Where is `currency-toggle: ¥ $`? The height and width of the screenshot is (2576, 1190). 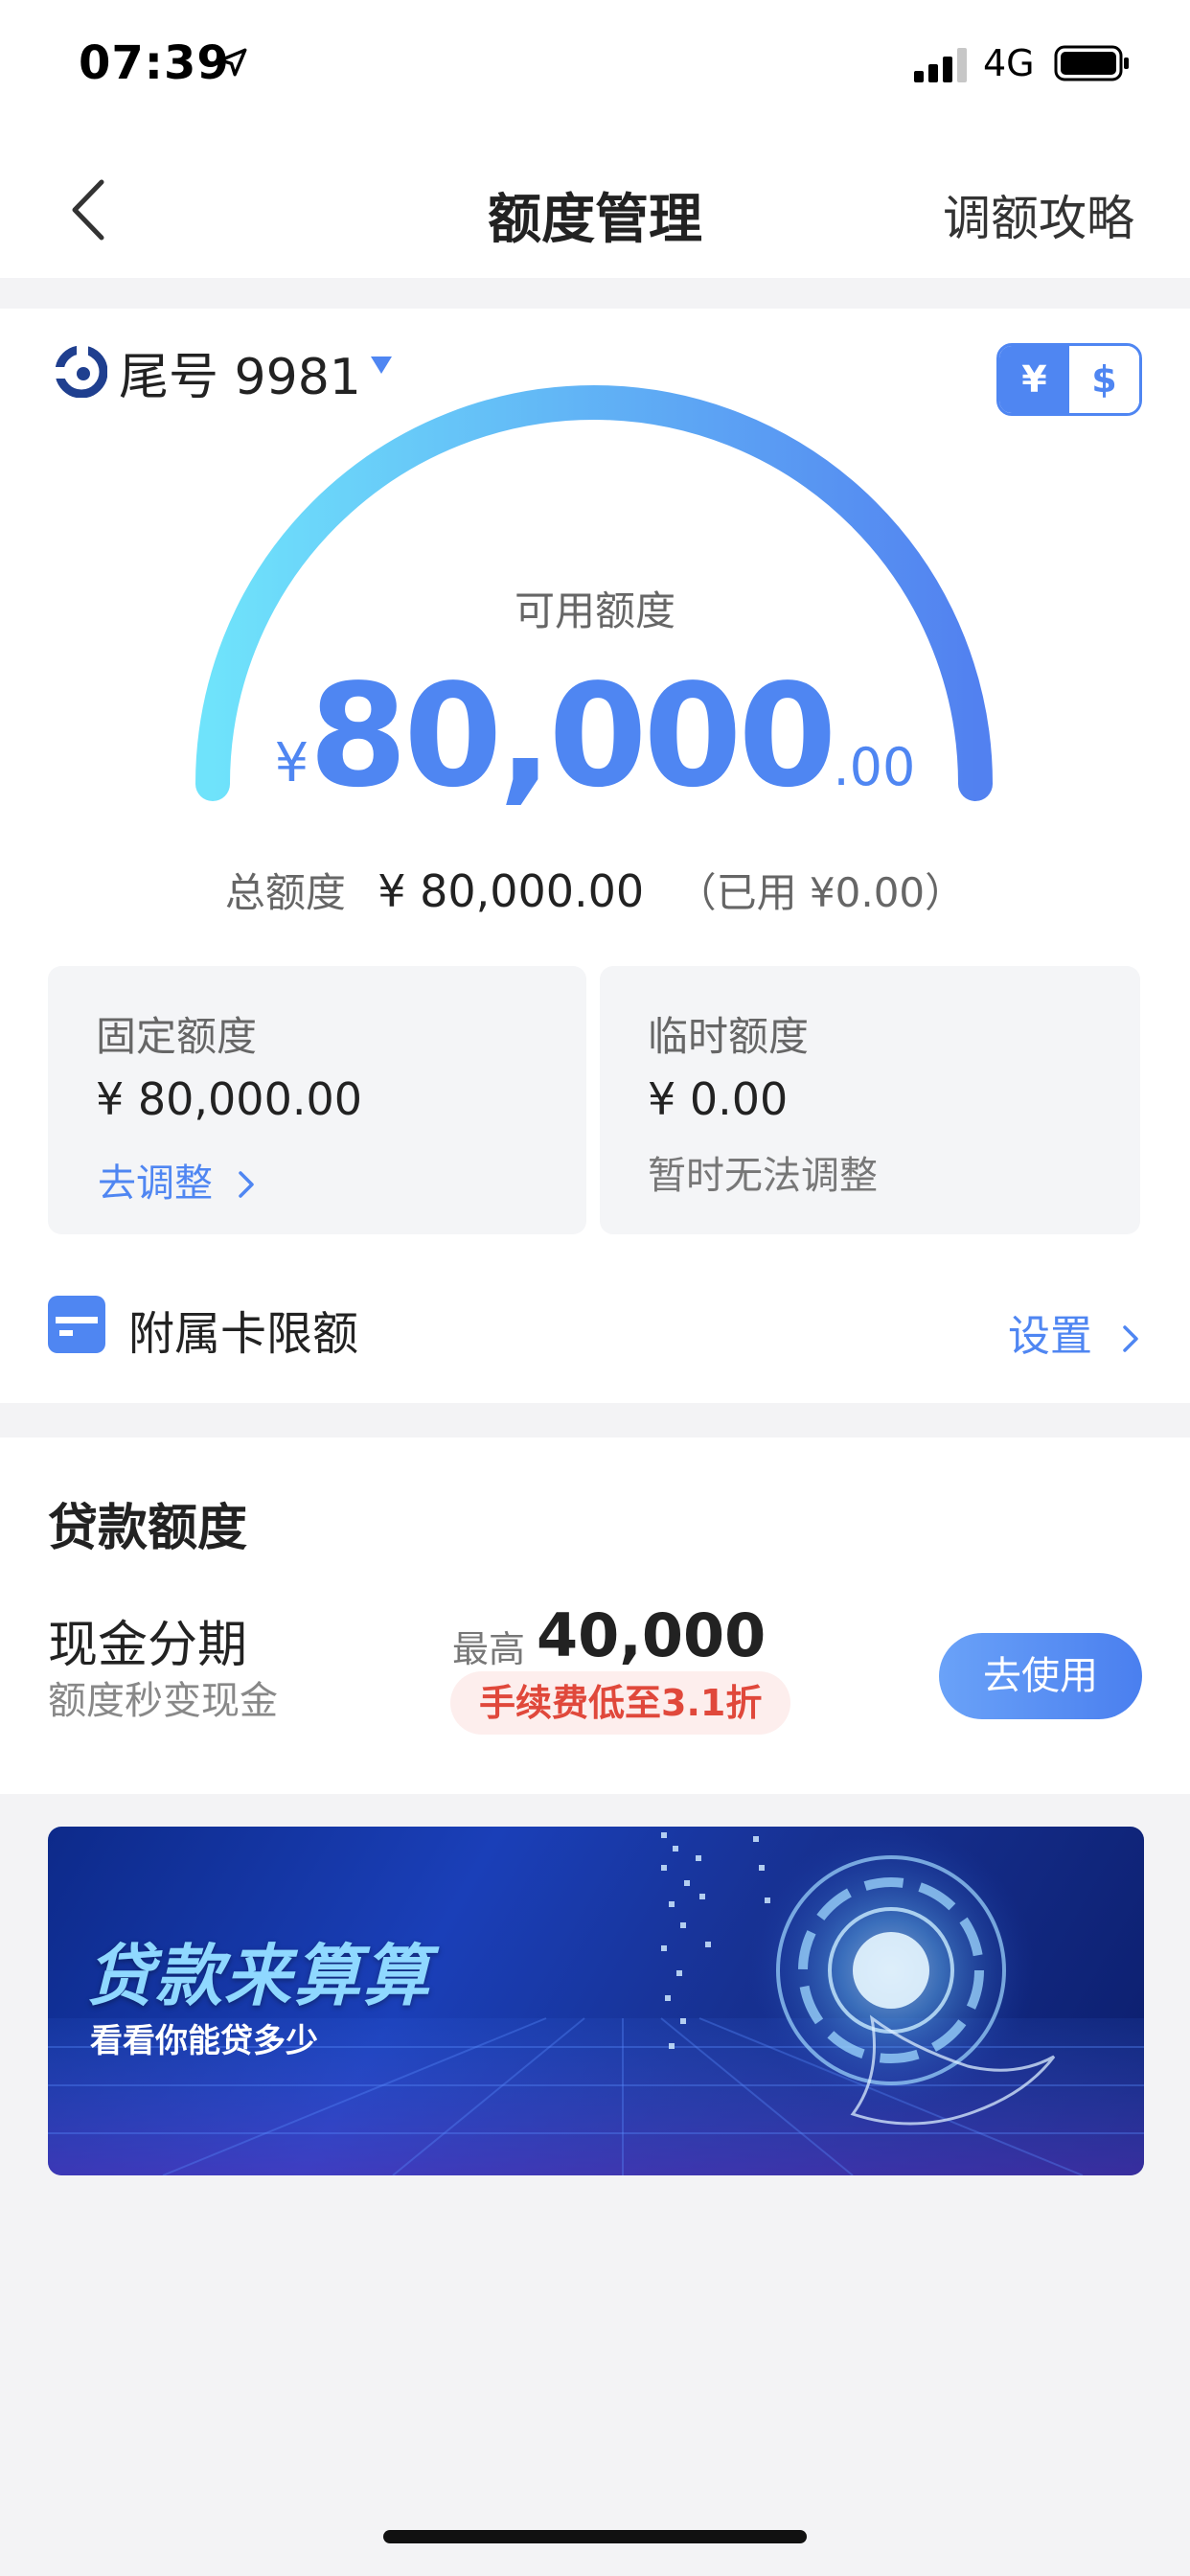
currency-toggle: ¥ $ is located at coordinates (1069, 379).